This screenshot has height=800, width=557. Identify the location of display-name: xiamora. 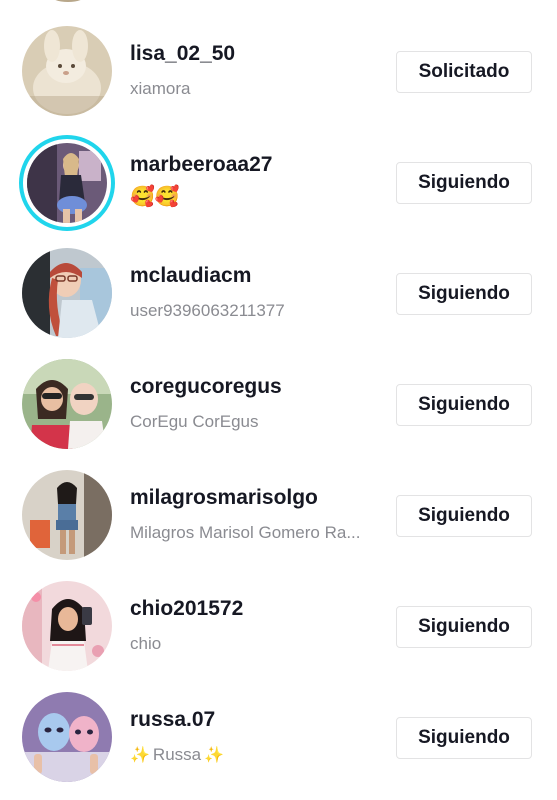
(160, 88).